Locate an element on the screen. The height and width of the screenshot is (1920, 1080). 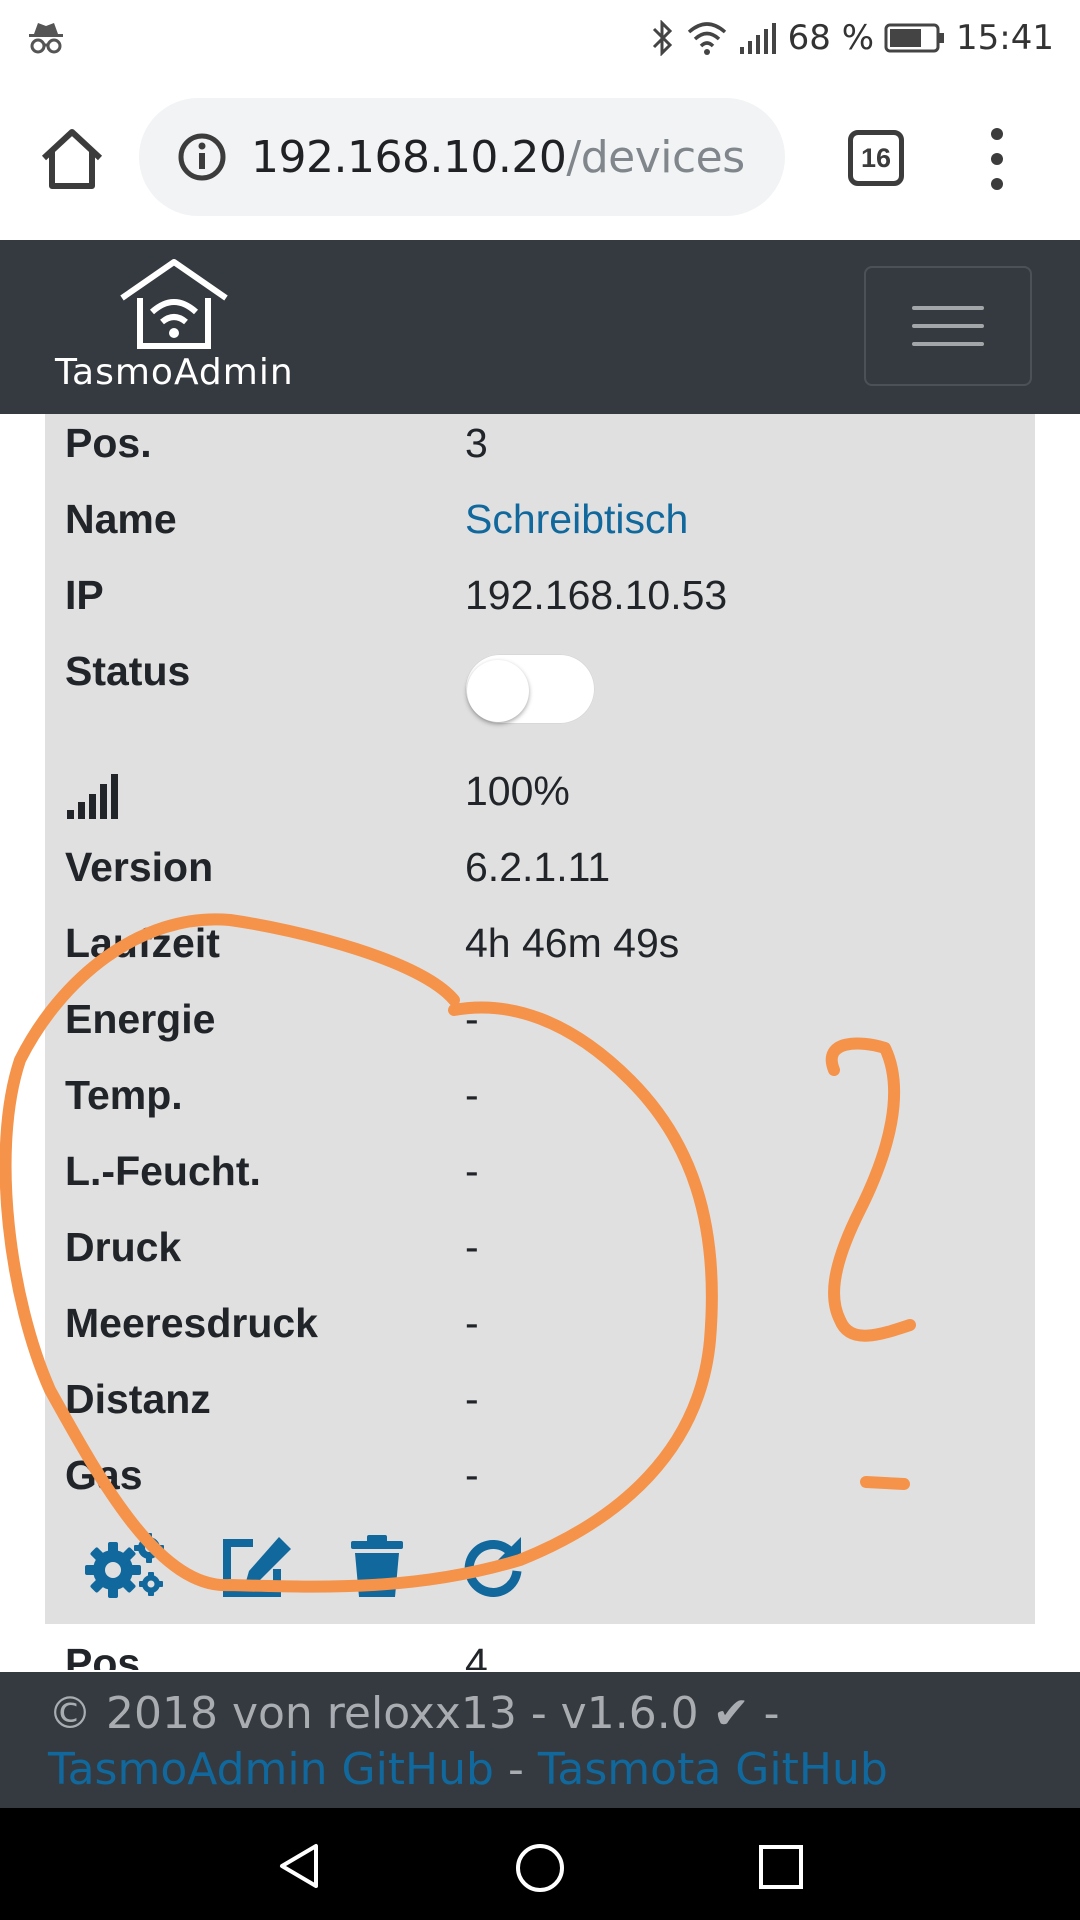
row-version: Version 6.2.1.11 is located at coordinates (540, 874).